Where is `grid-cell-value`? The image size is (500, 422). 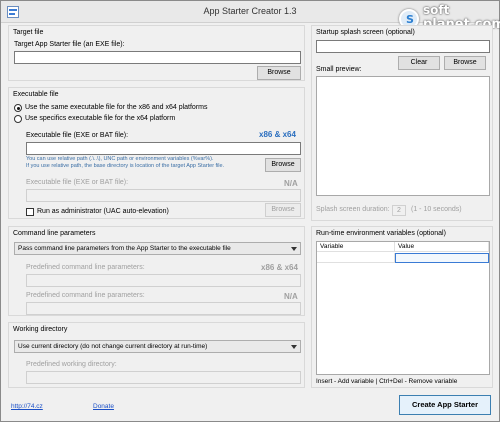 grid-cell-value is located at coordinates (442, 258).